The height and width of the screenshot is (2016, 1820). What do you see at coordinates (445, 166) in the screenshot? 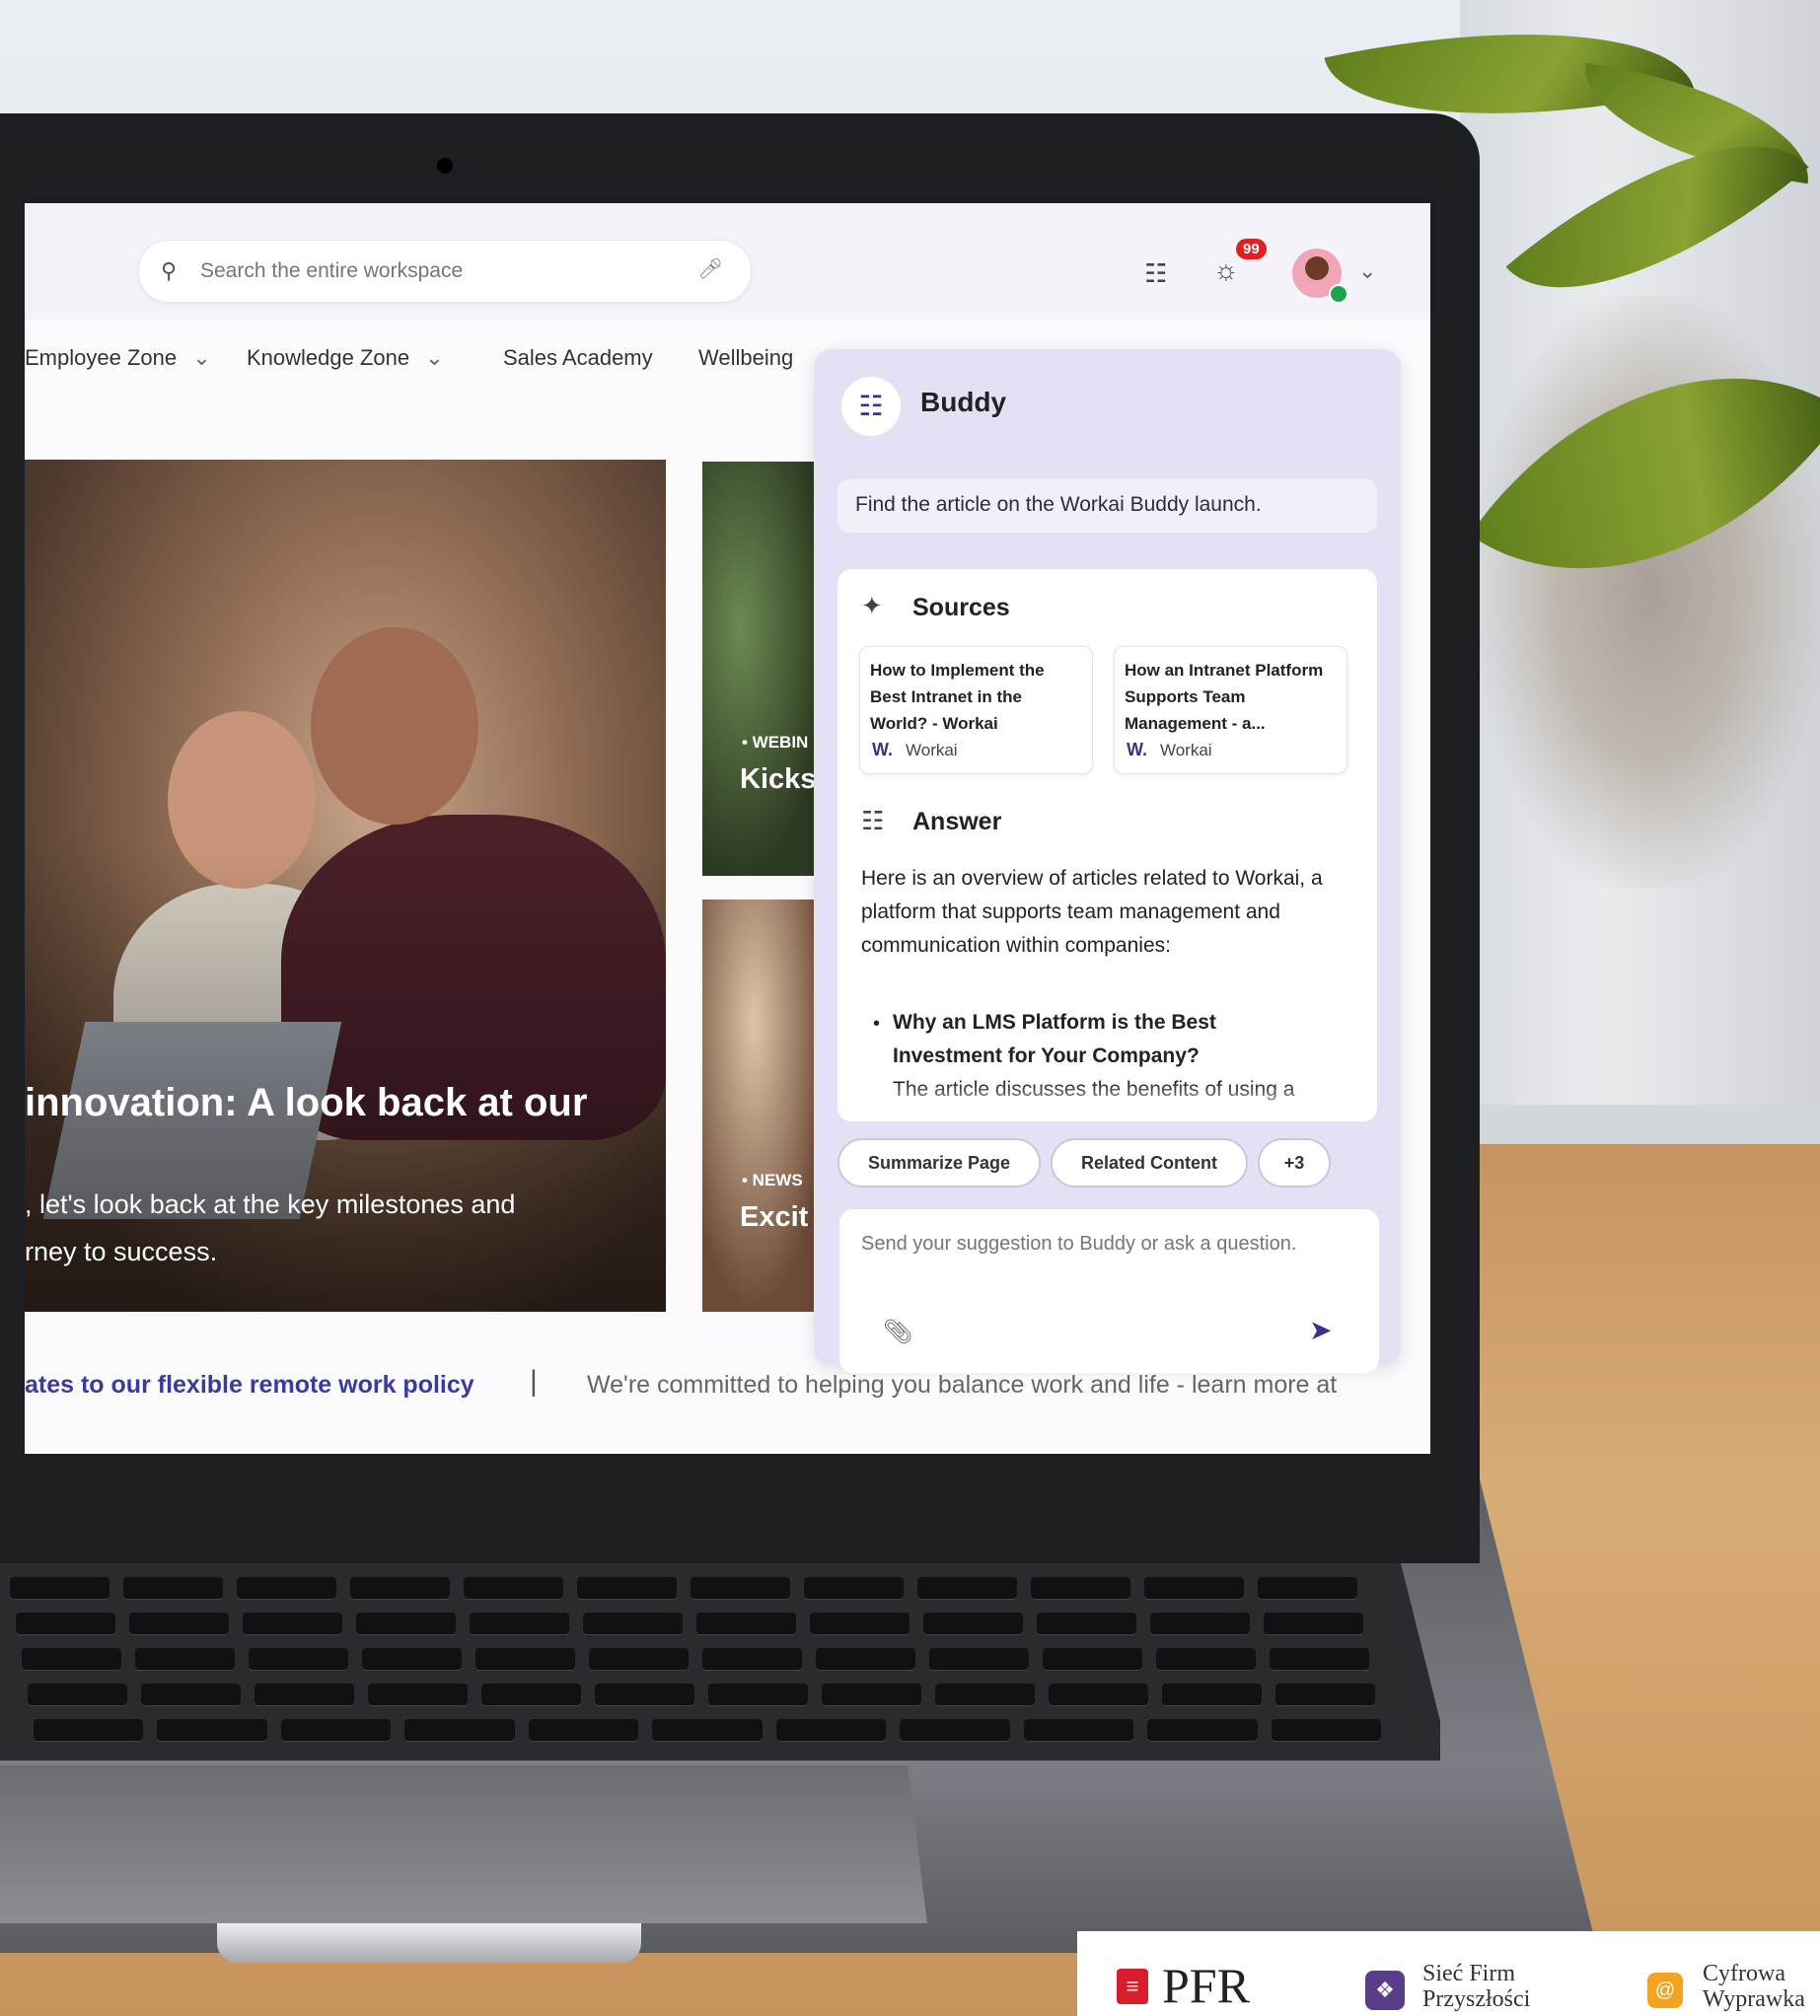
I see `camera-icon` at bounding box center [445, 166].